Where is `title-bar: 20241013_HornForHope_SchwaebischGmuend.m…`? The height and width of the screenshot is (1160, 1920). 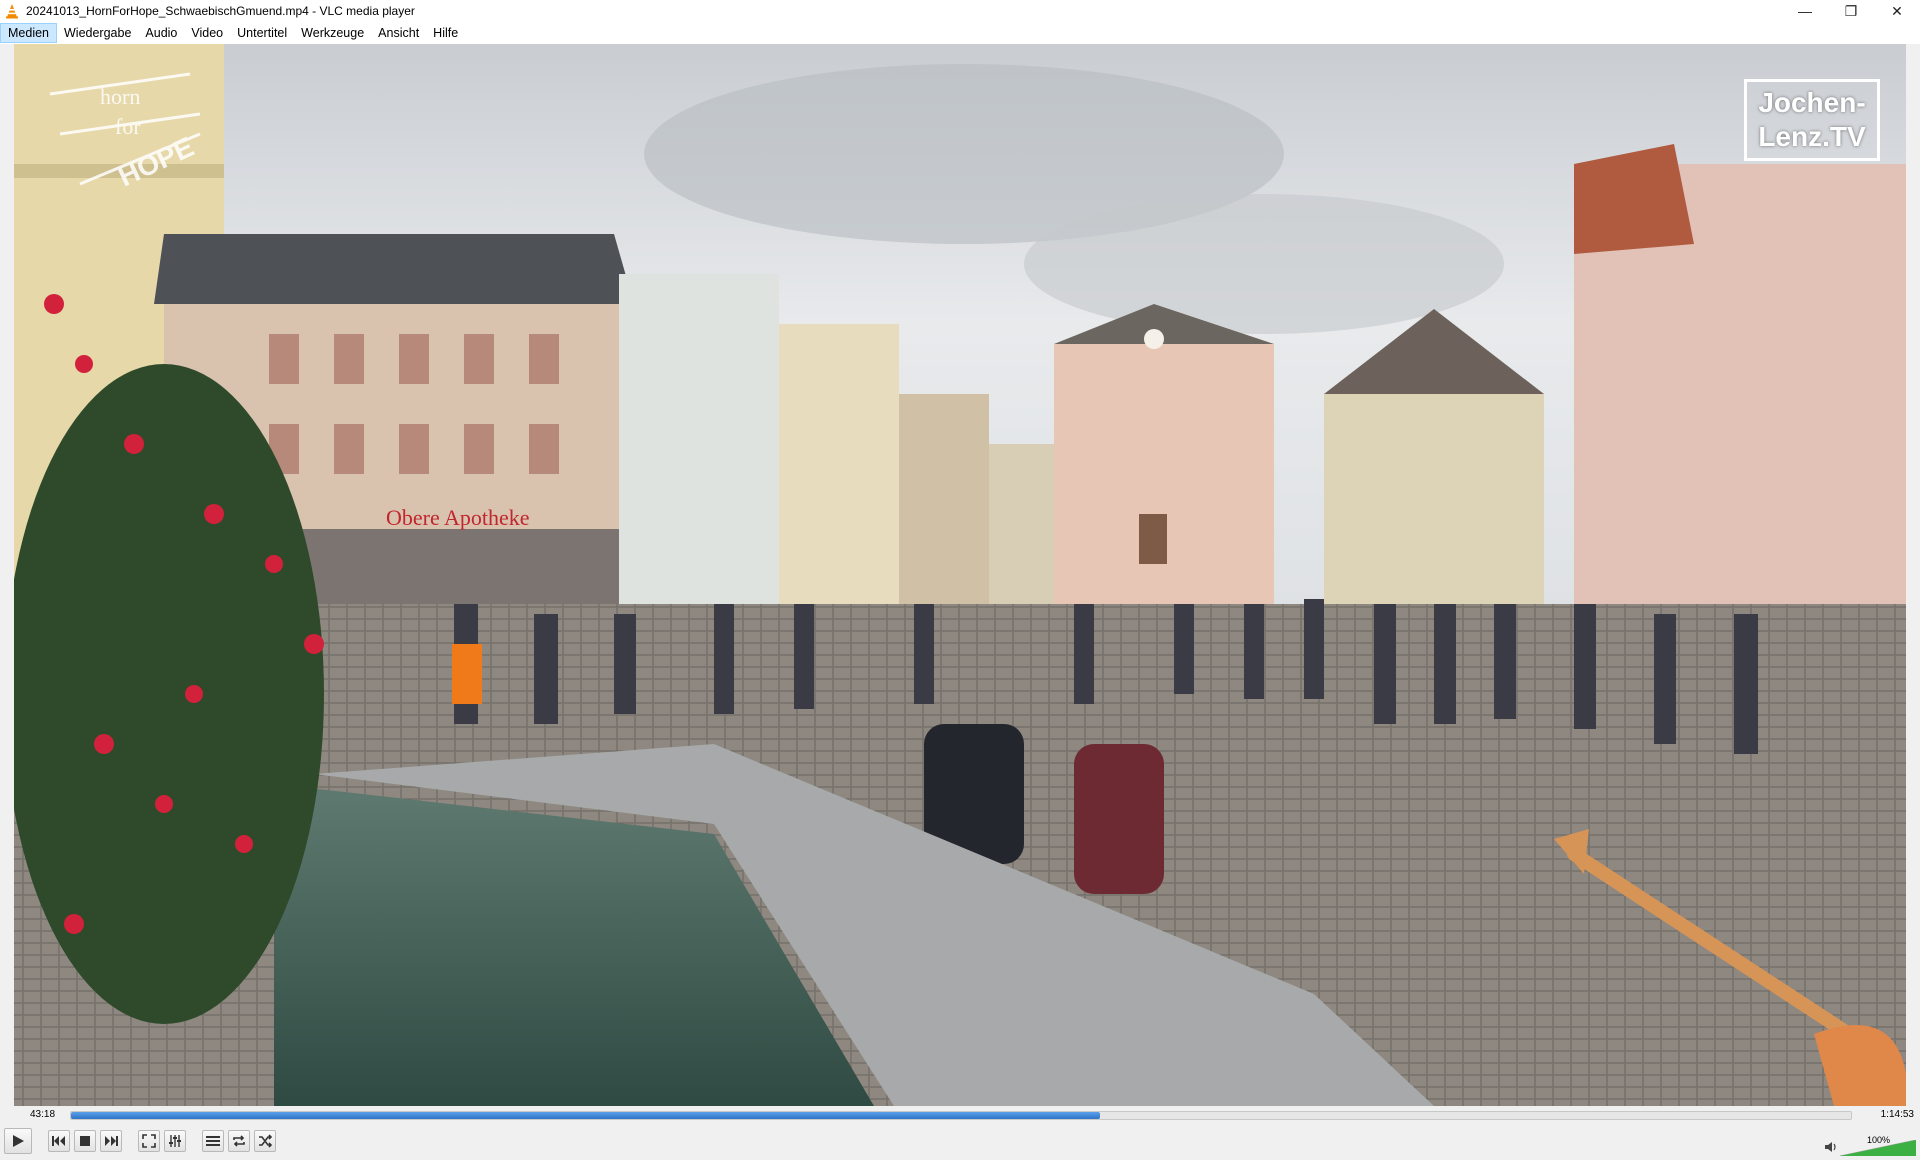 title-bar: 20241013_HornForHope_SchwaebischGmuend.m… is located at coordinates (960, 11).